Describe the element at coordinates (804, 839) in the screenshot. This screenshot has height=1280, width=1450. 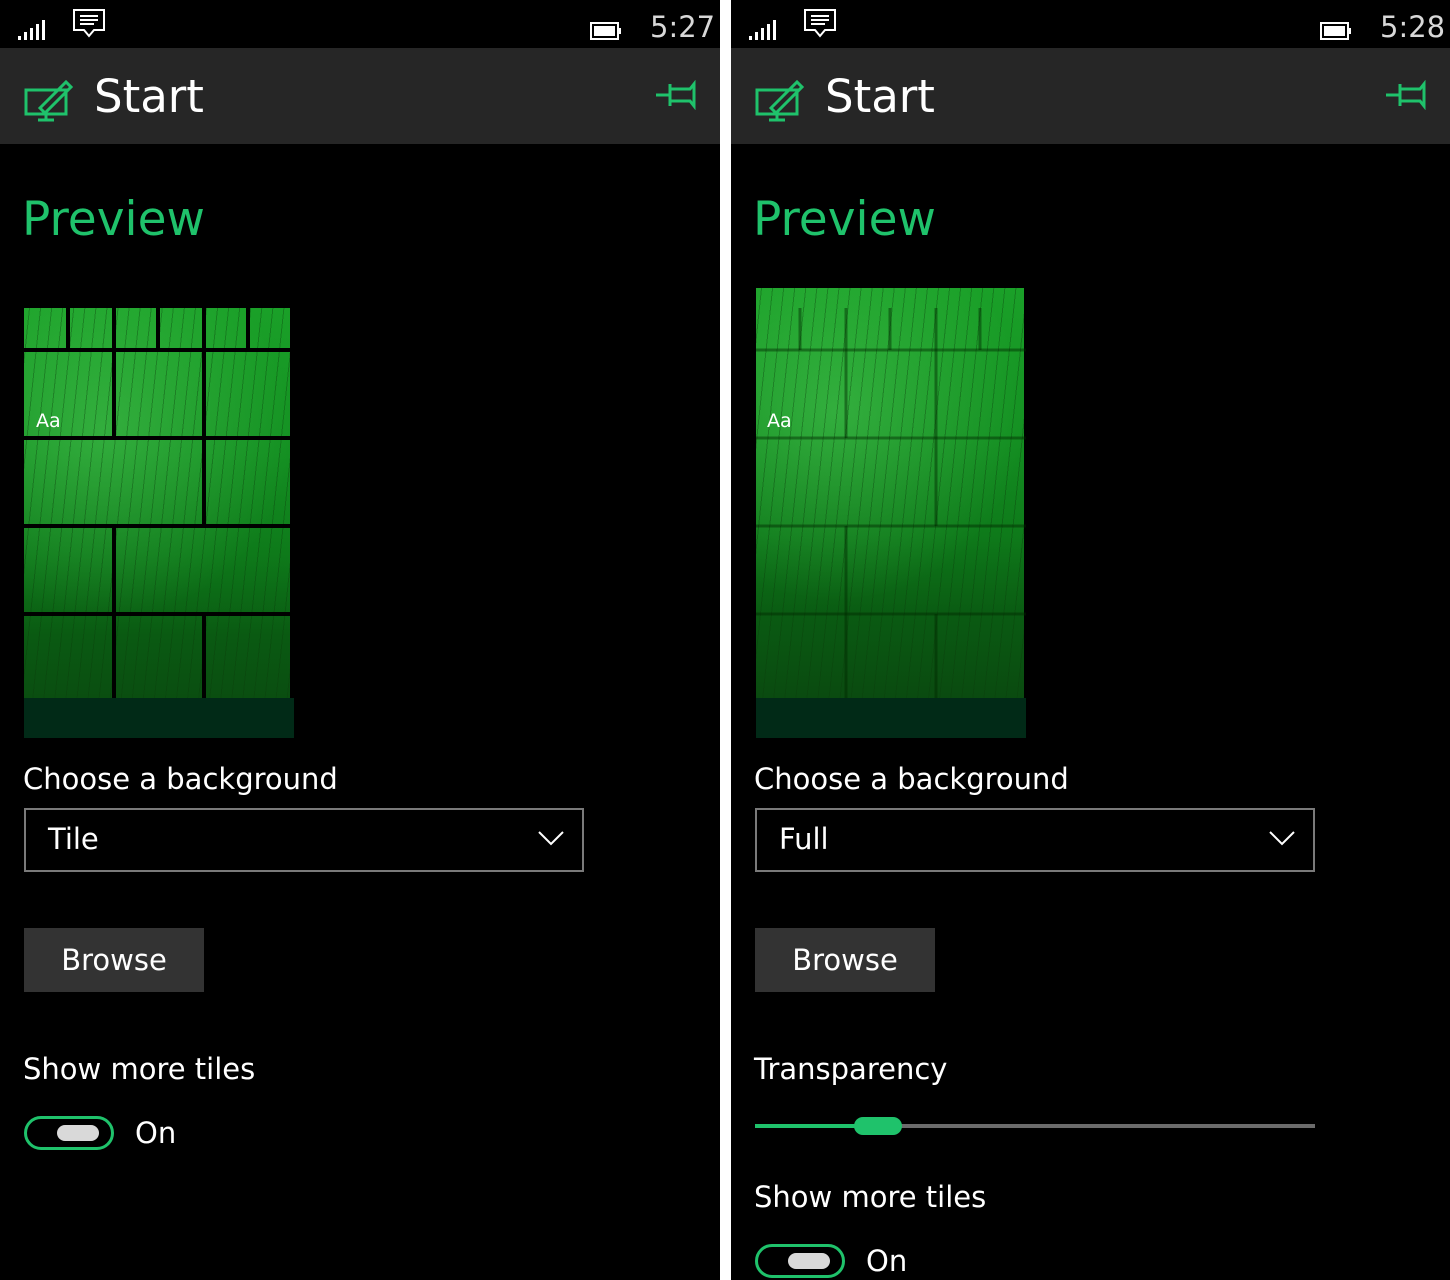
I see `background-select-value: Full` at that location.